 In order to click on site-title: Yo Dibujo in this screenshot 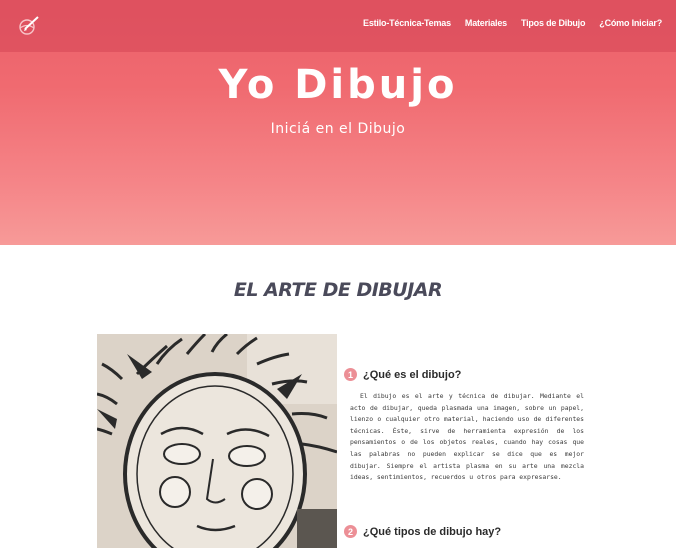, I will do `click(338, 85)`.